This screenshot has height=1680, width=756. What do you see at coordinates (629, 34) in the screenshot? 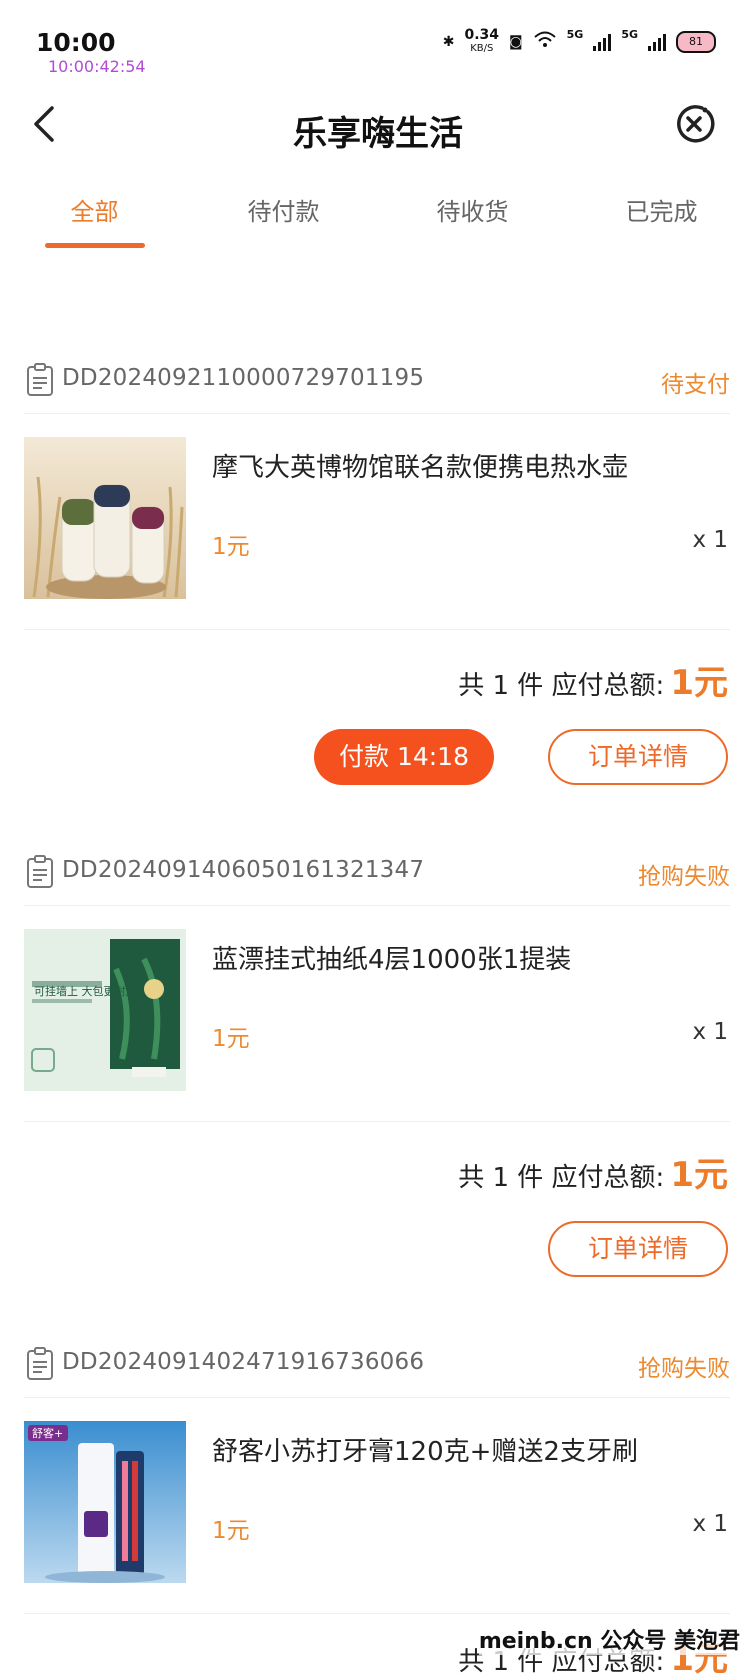
I see `network-label-2: 5G` at bounding box center [629, 34].